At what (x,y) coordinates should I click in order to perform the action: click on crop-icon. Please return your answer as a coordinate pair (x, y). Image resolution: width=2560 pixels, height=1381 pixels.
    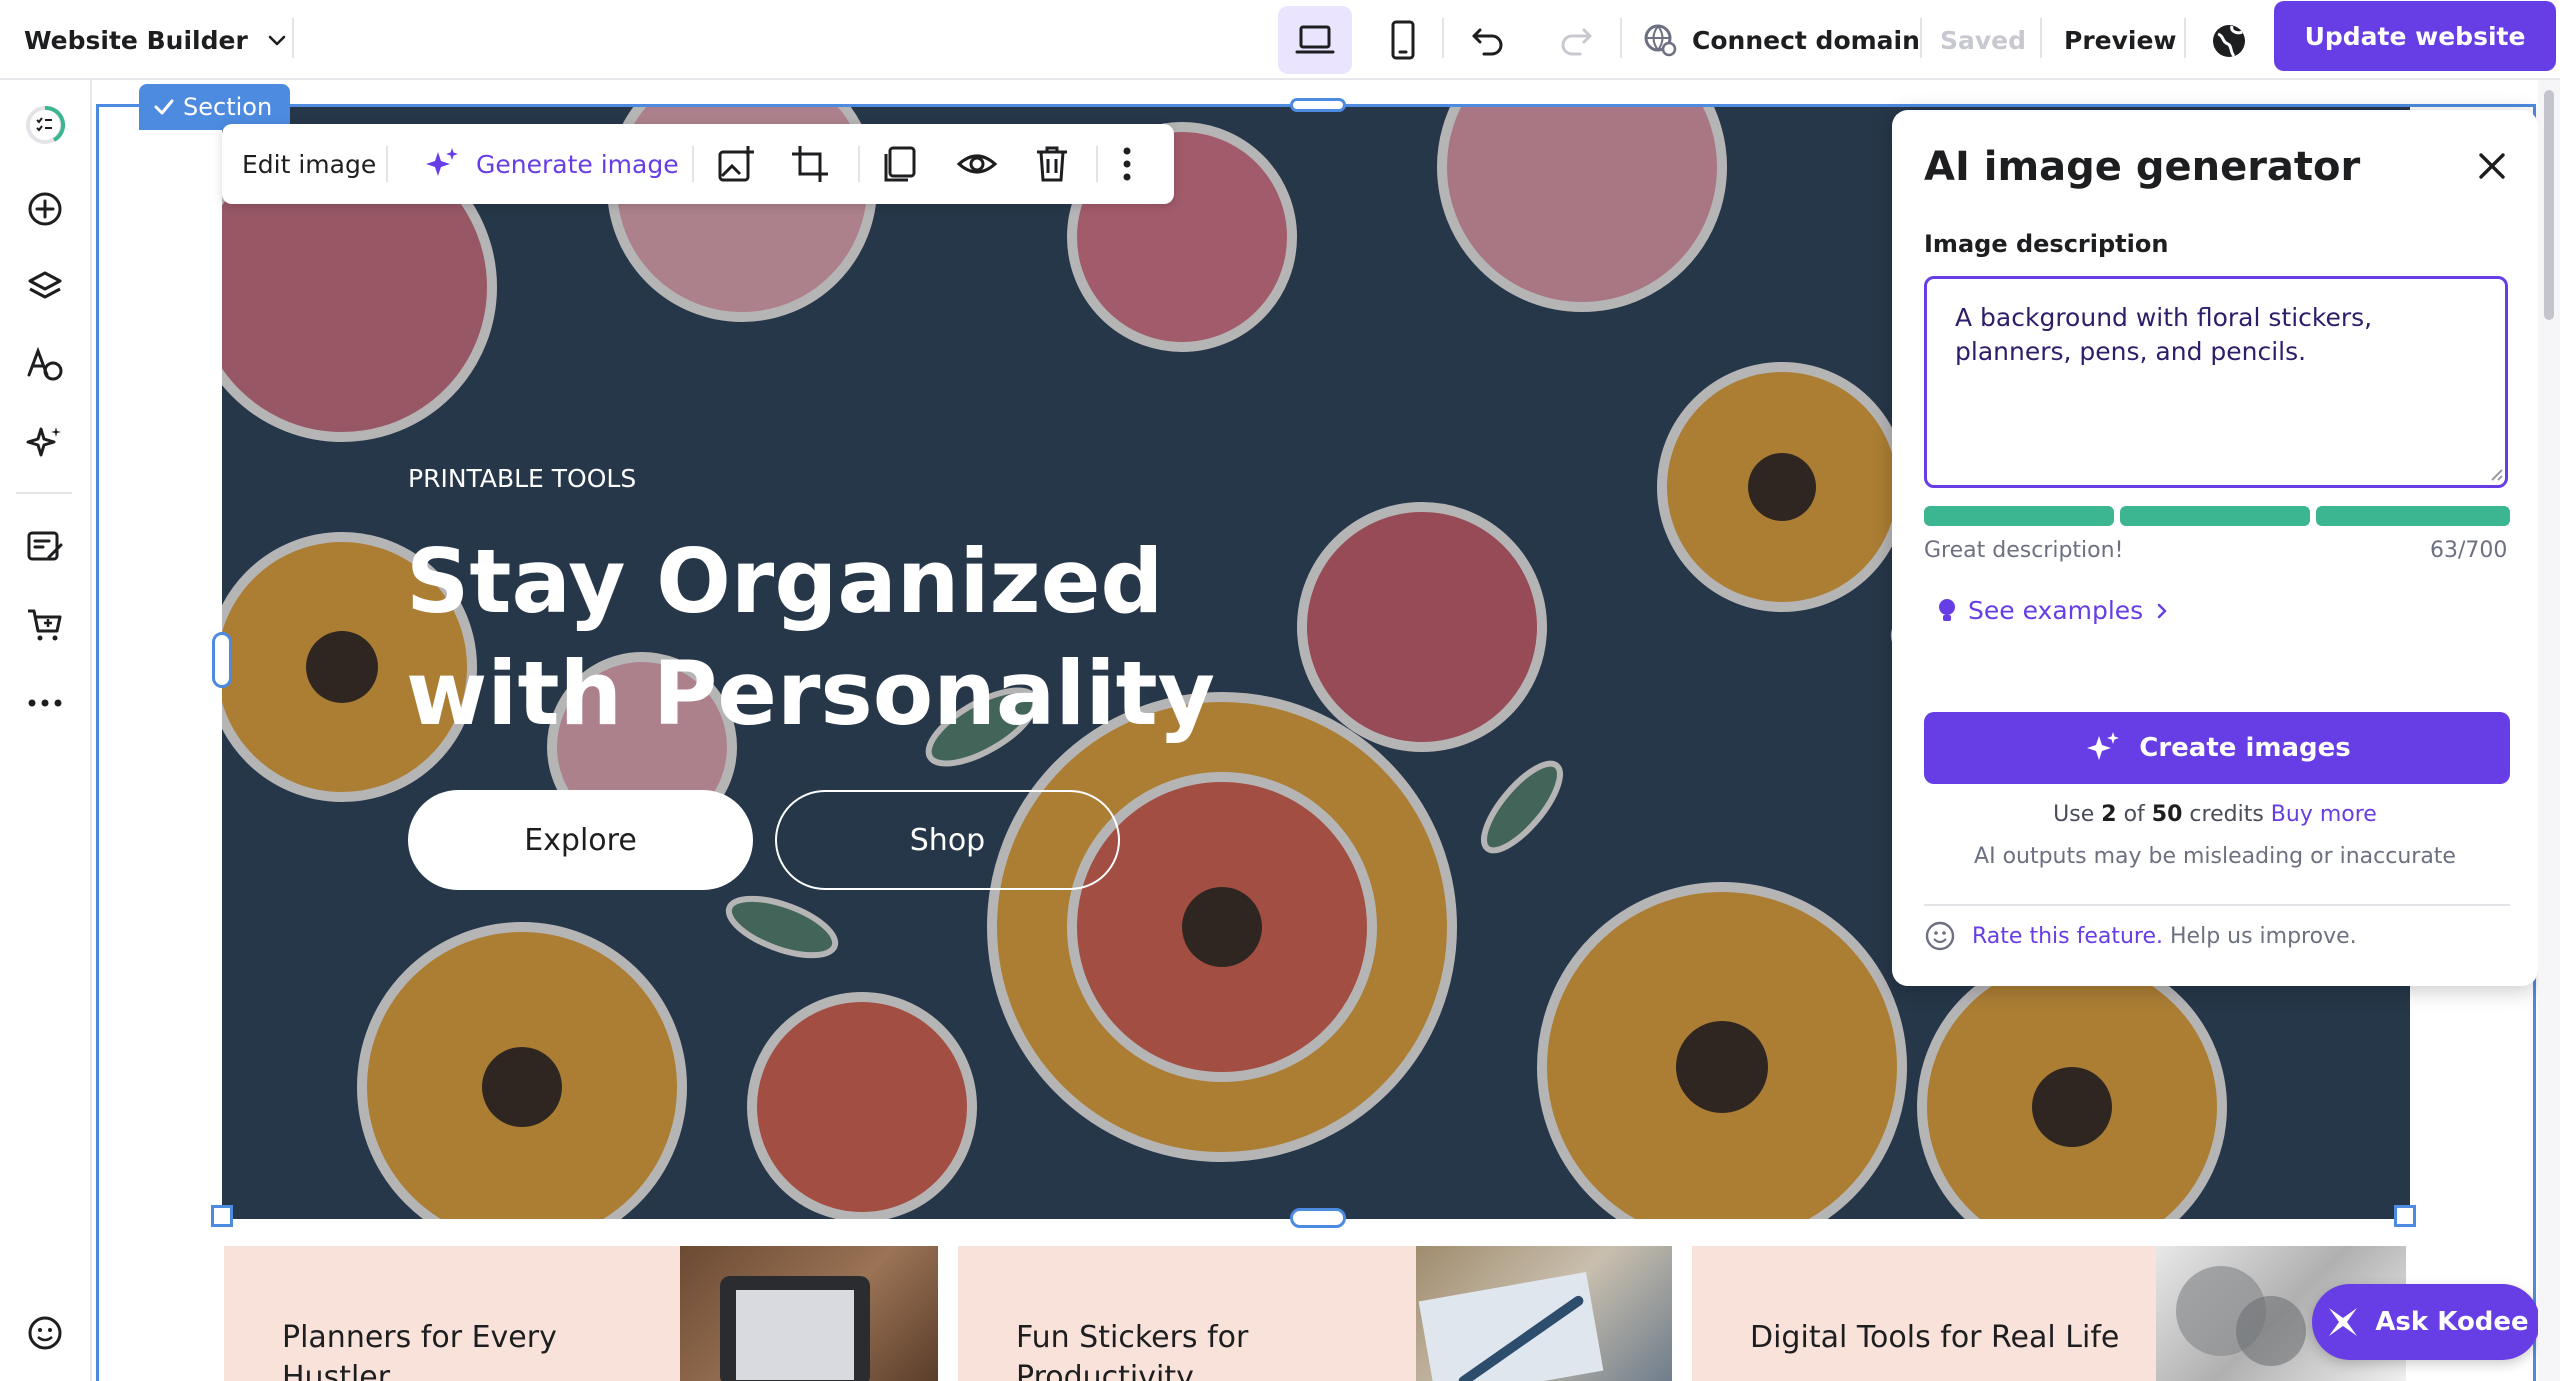
    Looking at the image, I should click on (810, 164).